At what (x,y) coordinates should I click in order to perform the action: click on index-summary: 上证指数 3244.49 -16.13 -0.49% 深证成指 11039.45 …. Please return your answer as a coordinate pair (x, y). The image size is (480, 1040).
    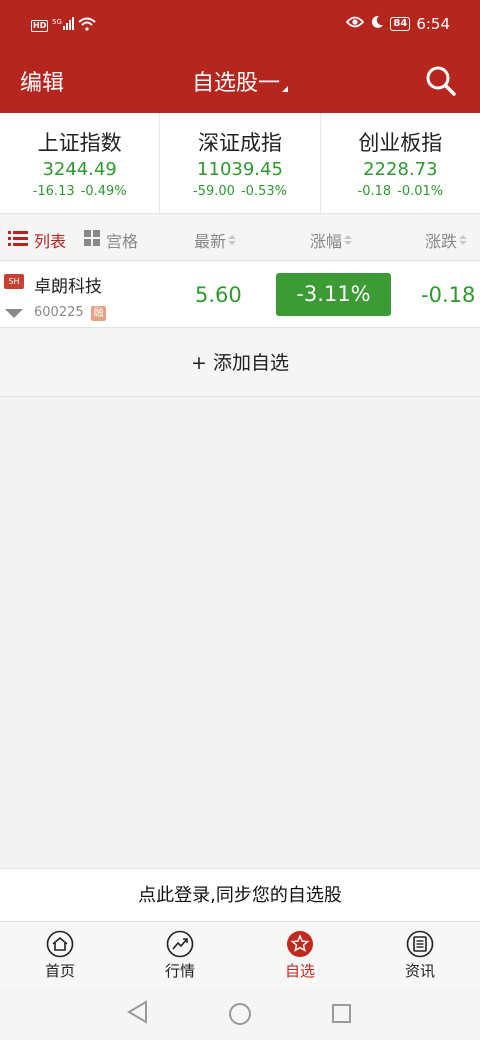
    Looking at the image, I should click on (240, 163).